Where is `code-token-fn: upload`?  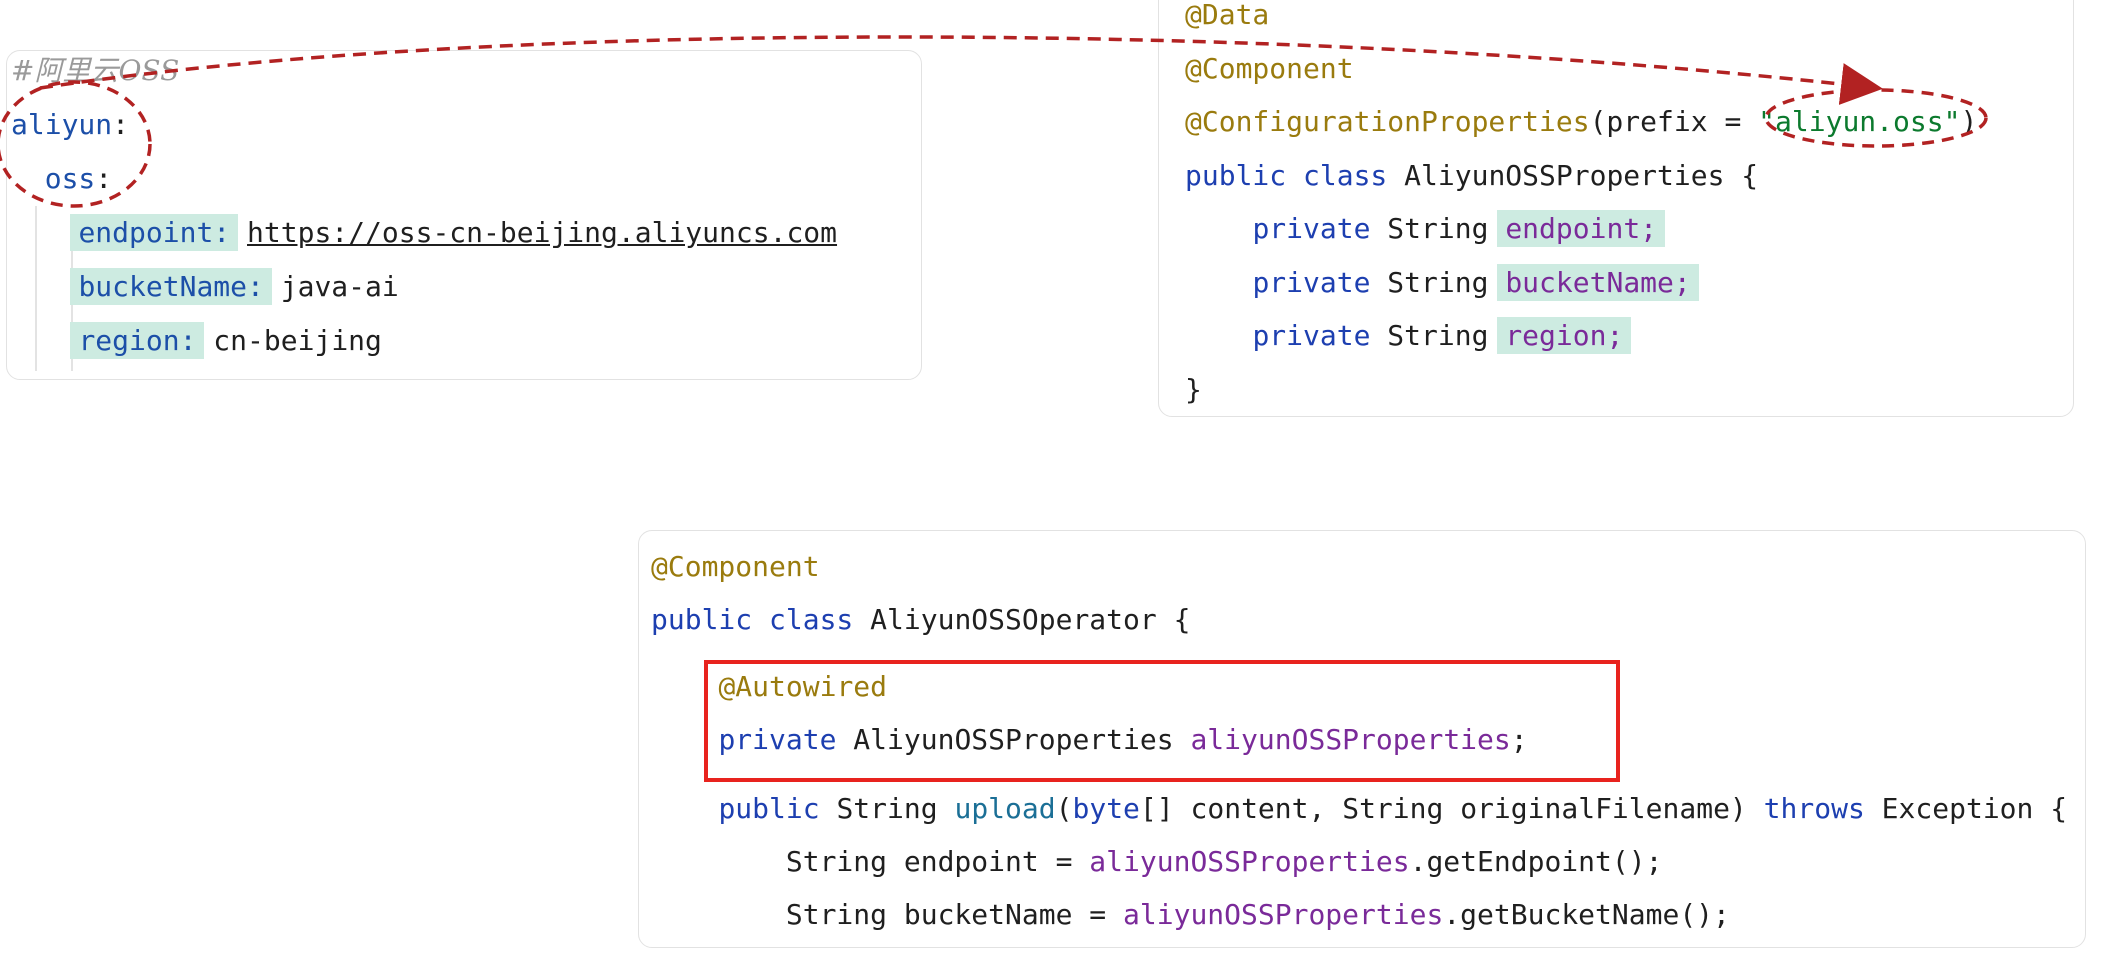 code-token-fn: upload is located at coordinates (1005, 808).